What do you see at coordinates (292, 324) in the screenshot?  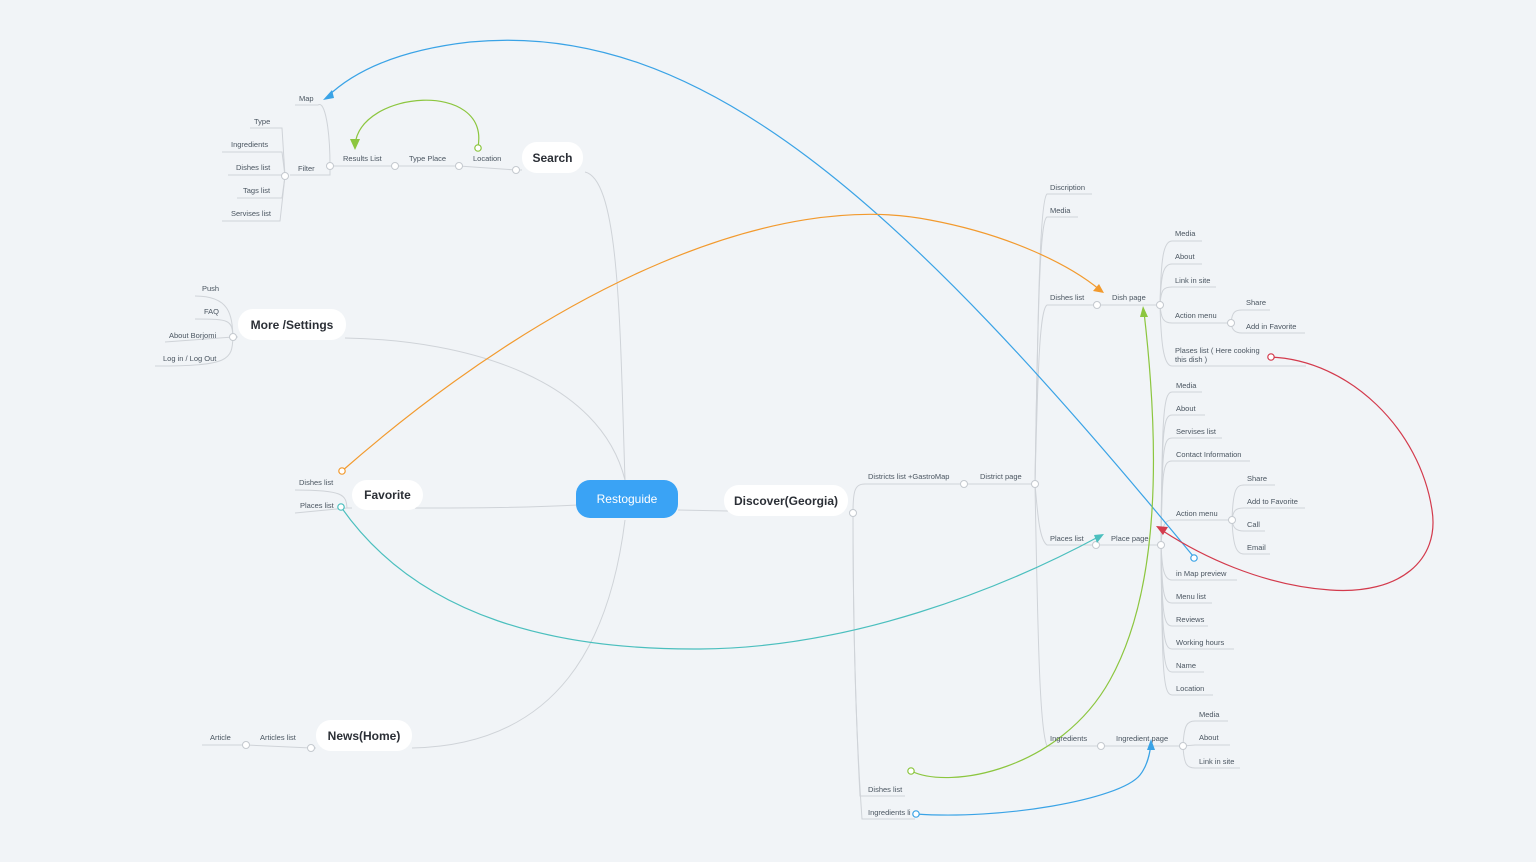 I see `topic-more-settings: More /Settings` at bounding box center [292, 324].